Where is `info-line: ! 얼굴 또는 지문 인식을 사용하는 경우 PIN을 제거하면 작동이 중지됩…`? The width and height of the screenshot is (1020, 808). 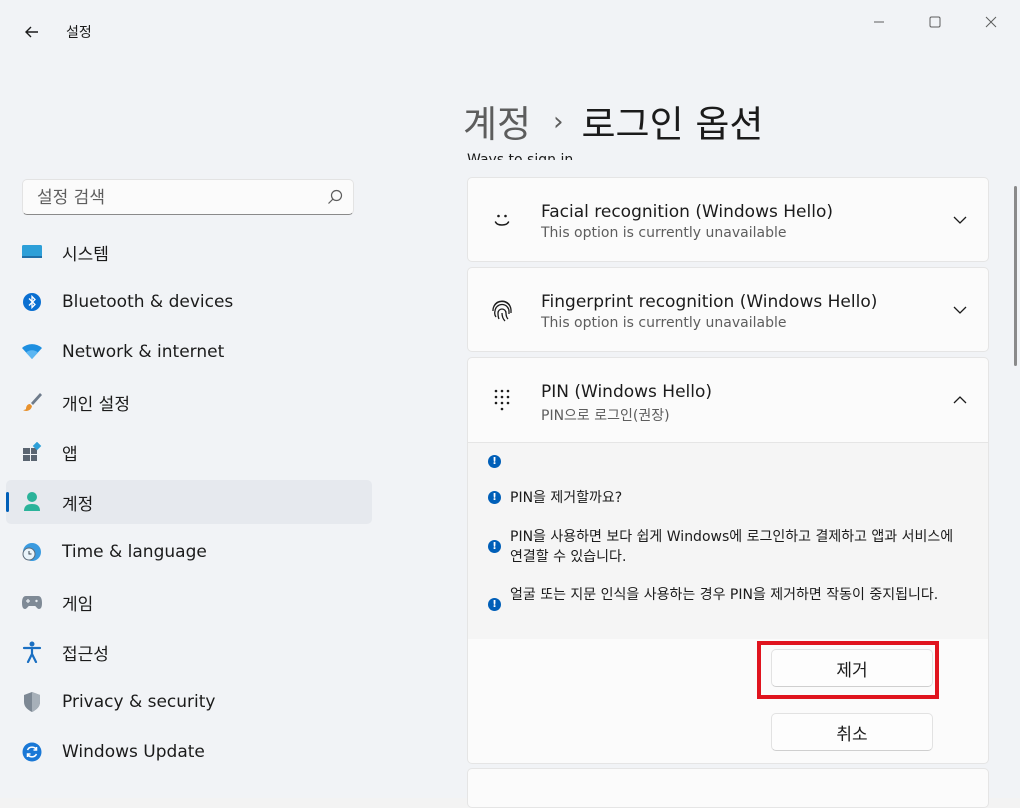
info-line: ! 얼굴 또는 지문 인식을 사용하는 경우 PIN을 제거하면 작동이 중지됩… is located at coordinates (724, 598).